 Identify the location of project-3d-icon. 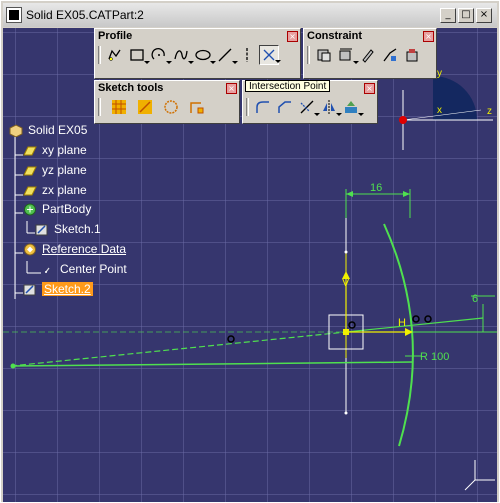
(351, 107).